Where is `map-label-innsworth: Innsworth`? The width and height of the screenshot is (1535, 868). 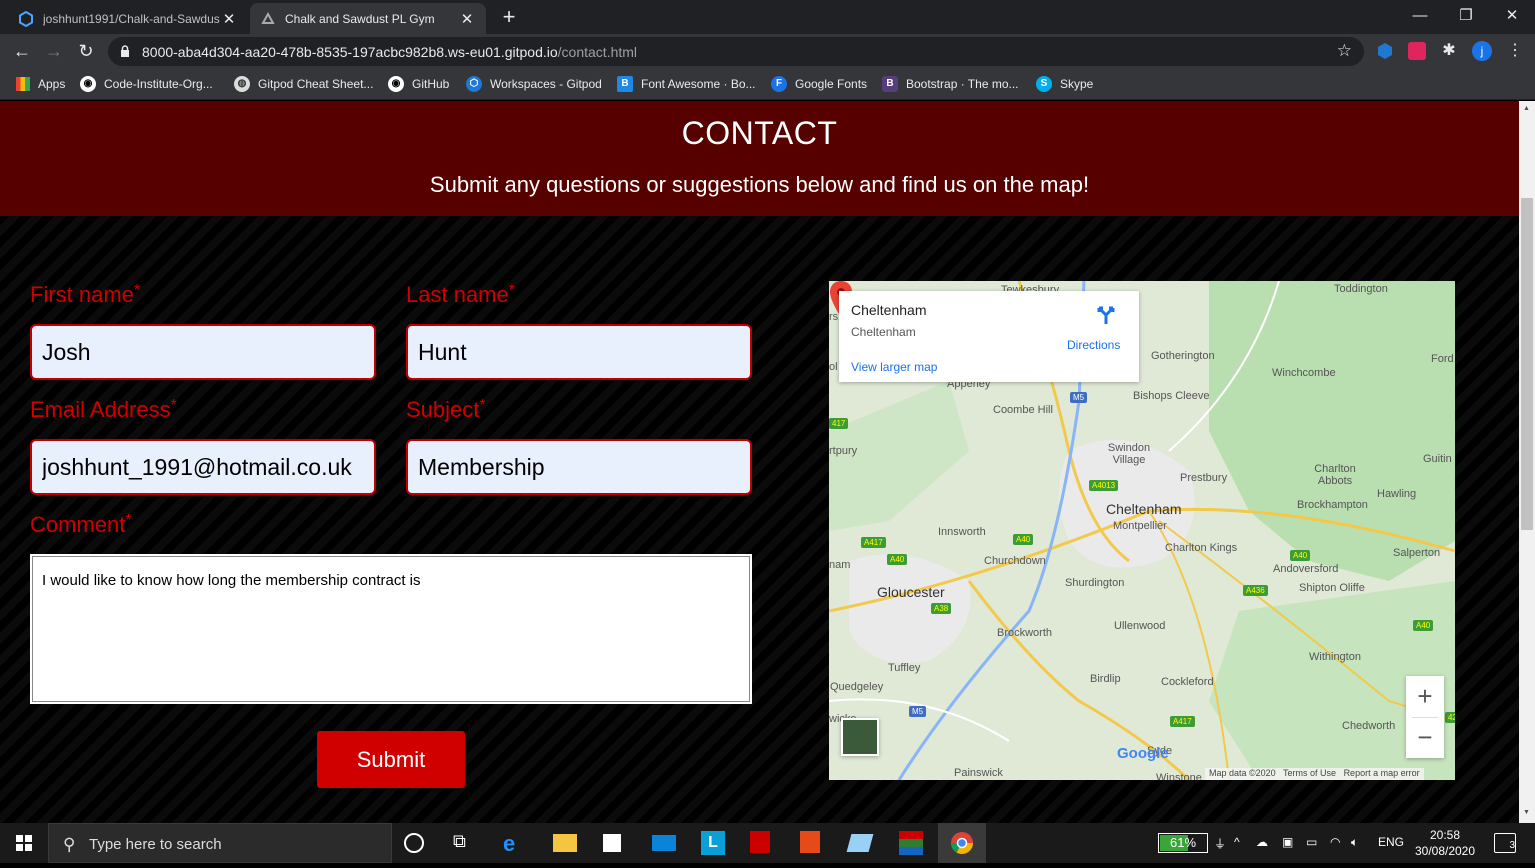 map-label-innsworth: Innsworth is located at coordinates (962, 532).